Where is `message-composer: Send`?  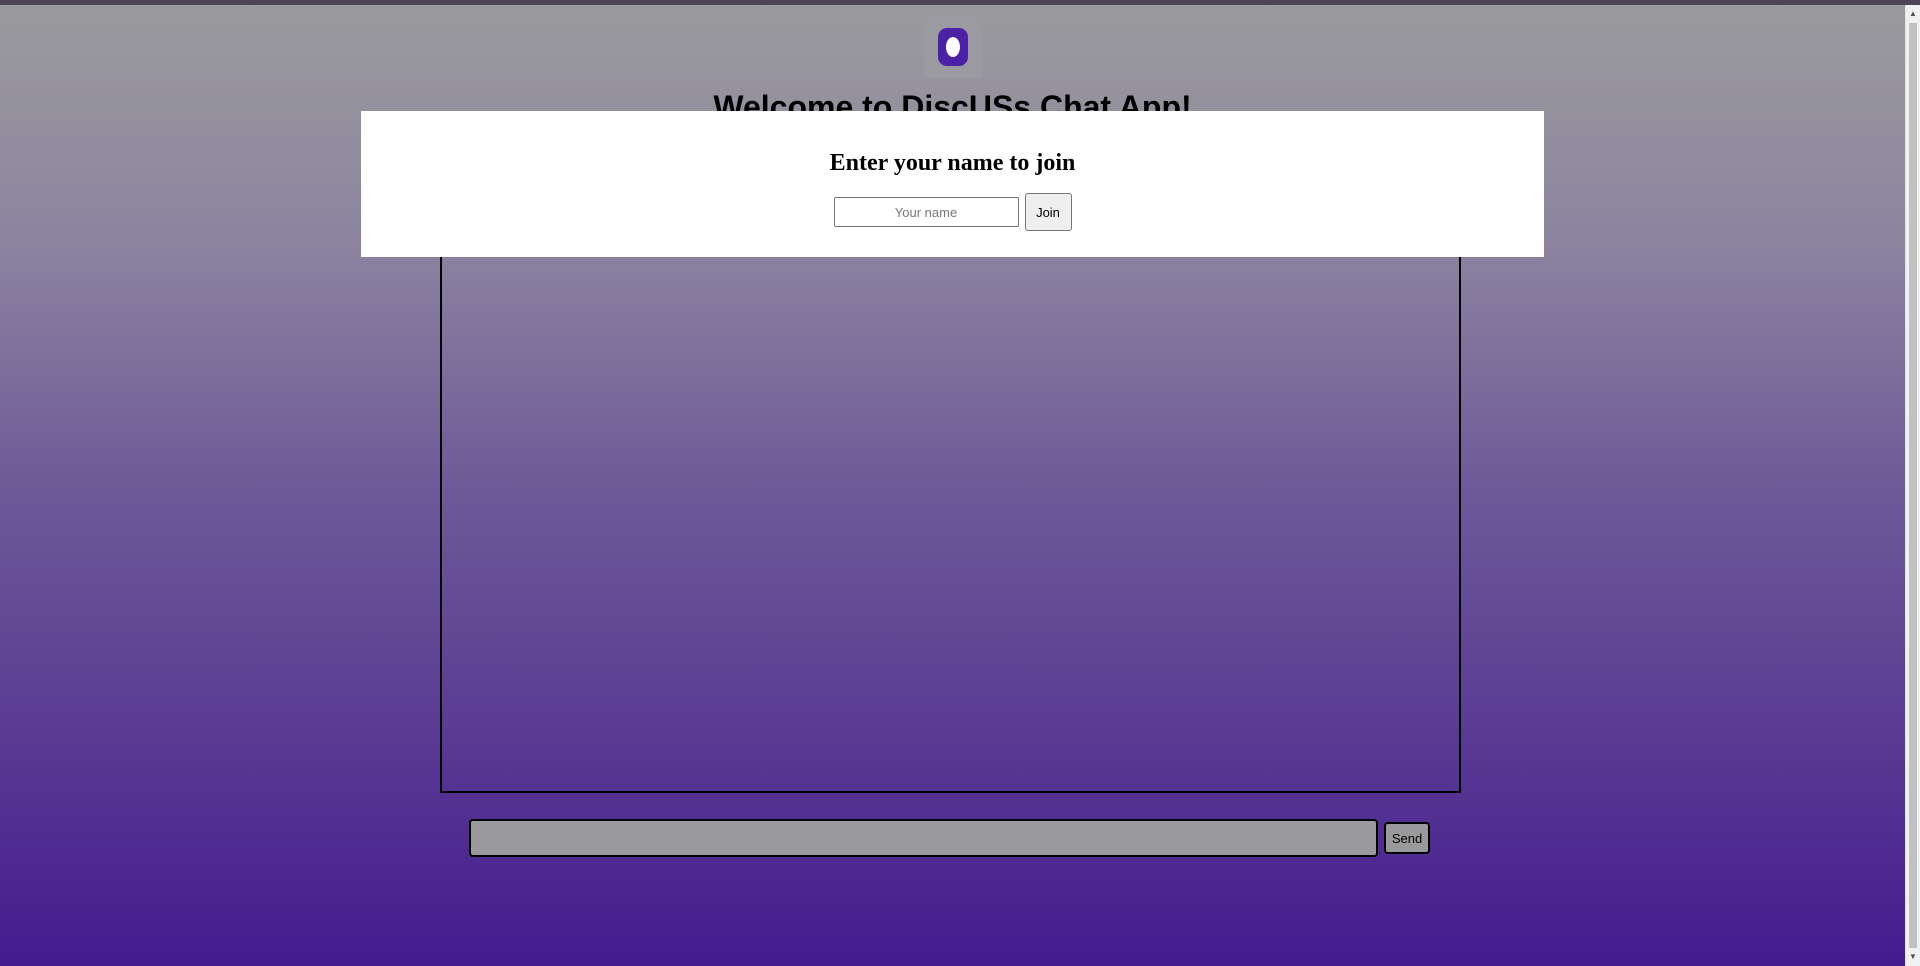 message-composer: Send is located at coordinates (949, 838).